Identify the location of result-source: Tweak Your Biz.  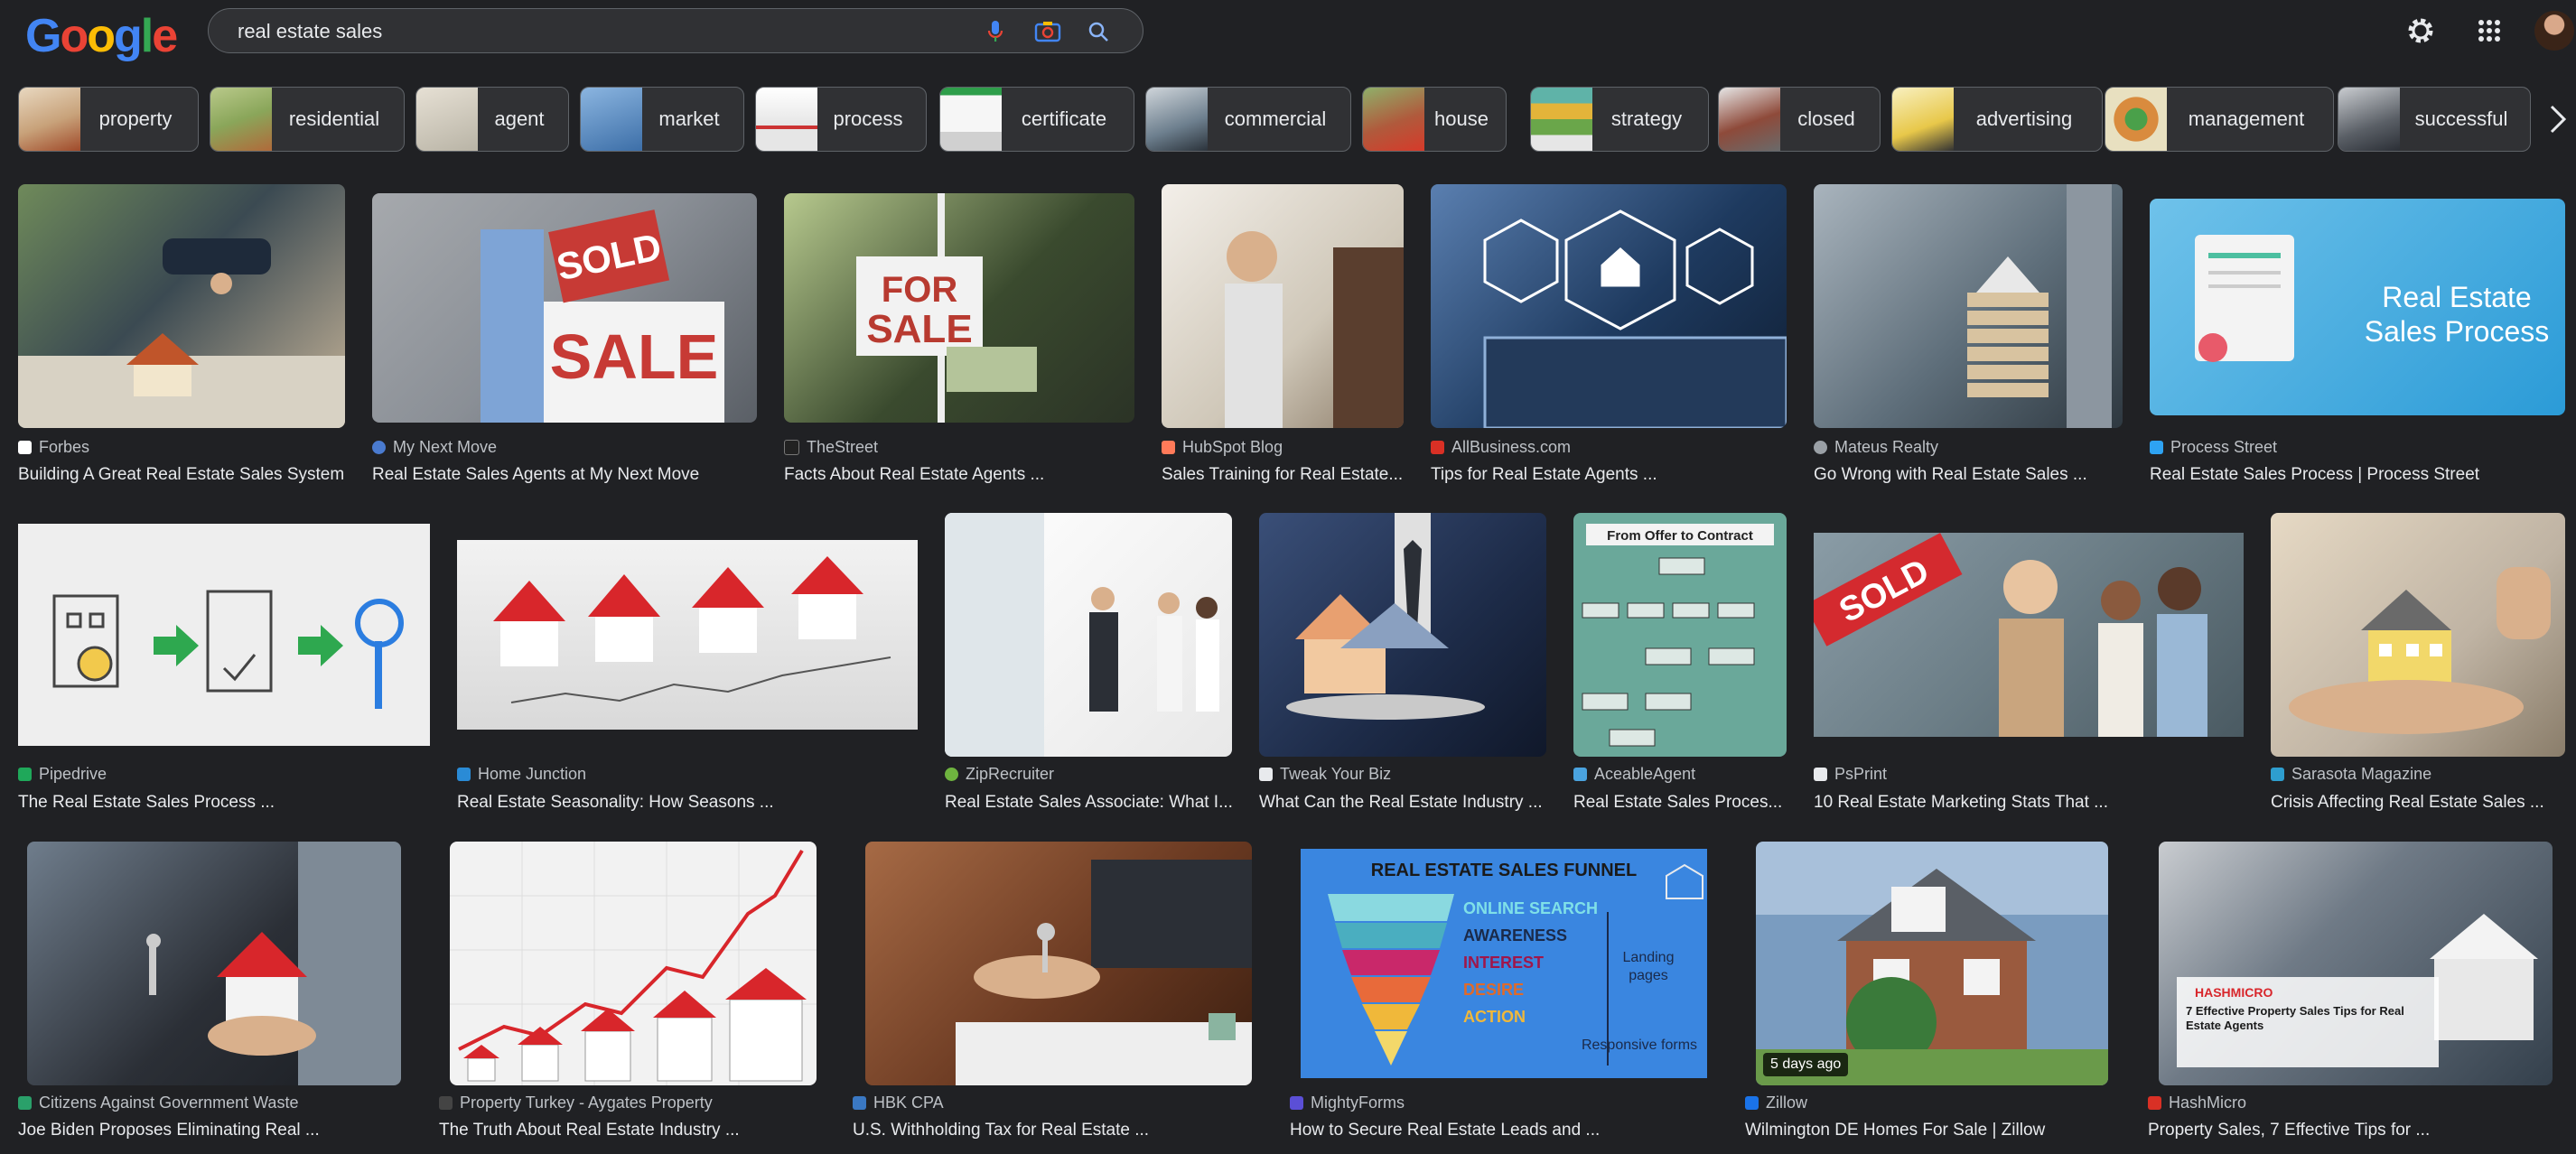
(1325, 774).